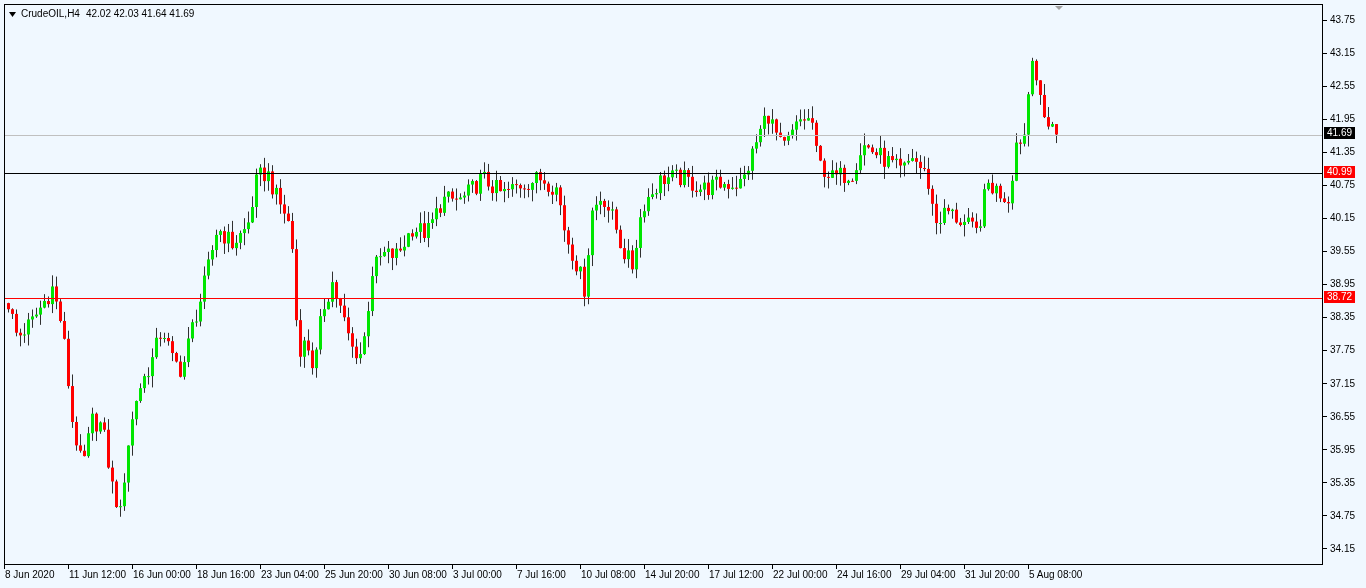 The image size is (1366, 588). What do you see at coordinates (1343, 416) in the screenshot?
I see `price-label: 36.55` at bounding box center [1343, 416].